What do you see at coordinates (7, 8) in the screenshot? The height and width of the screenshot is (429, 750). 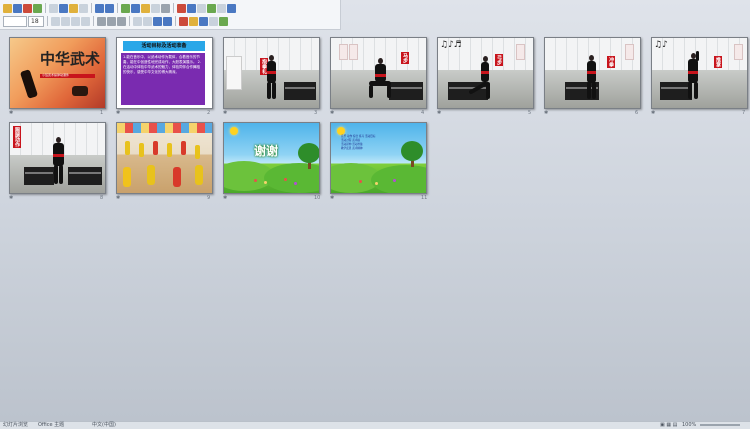 I see `open-icon` at bounding box center [7, 8].